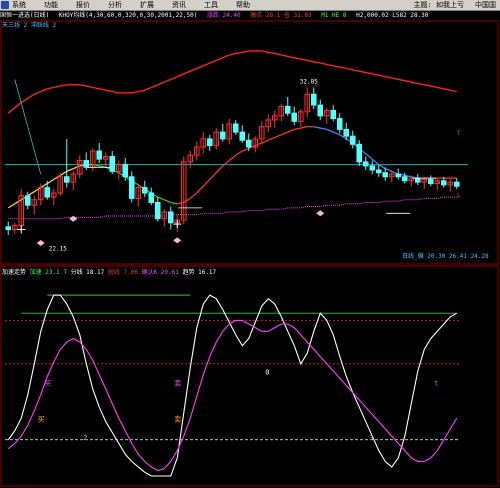 The height and width of the screenshot is (488, 500). I want to click on top-footer-text: 日线_偏 20.30 26.41 24.28, so click(445, 256).